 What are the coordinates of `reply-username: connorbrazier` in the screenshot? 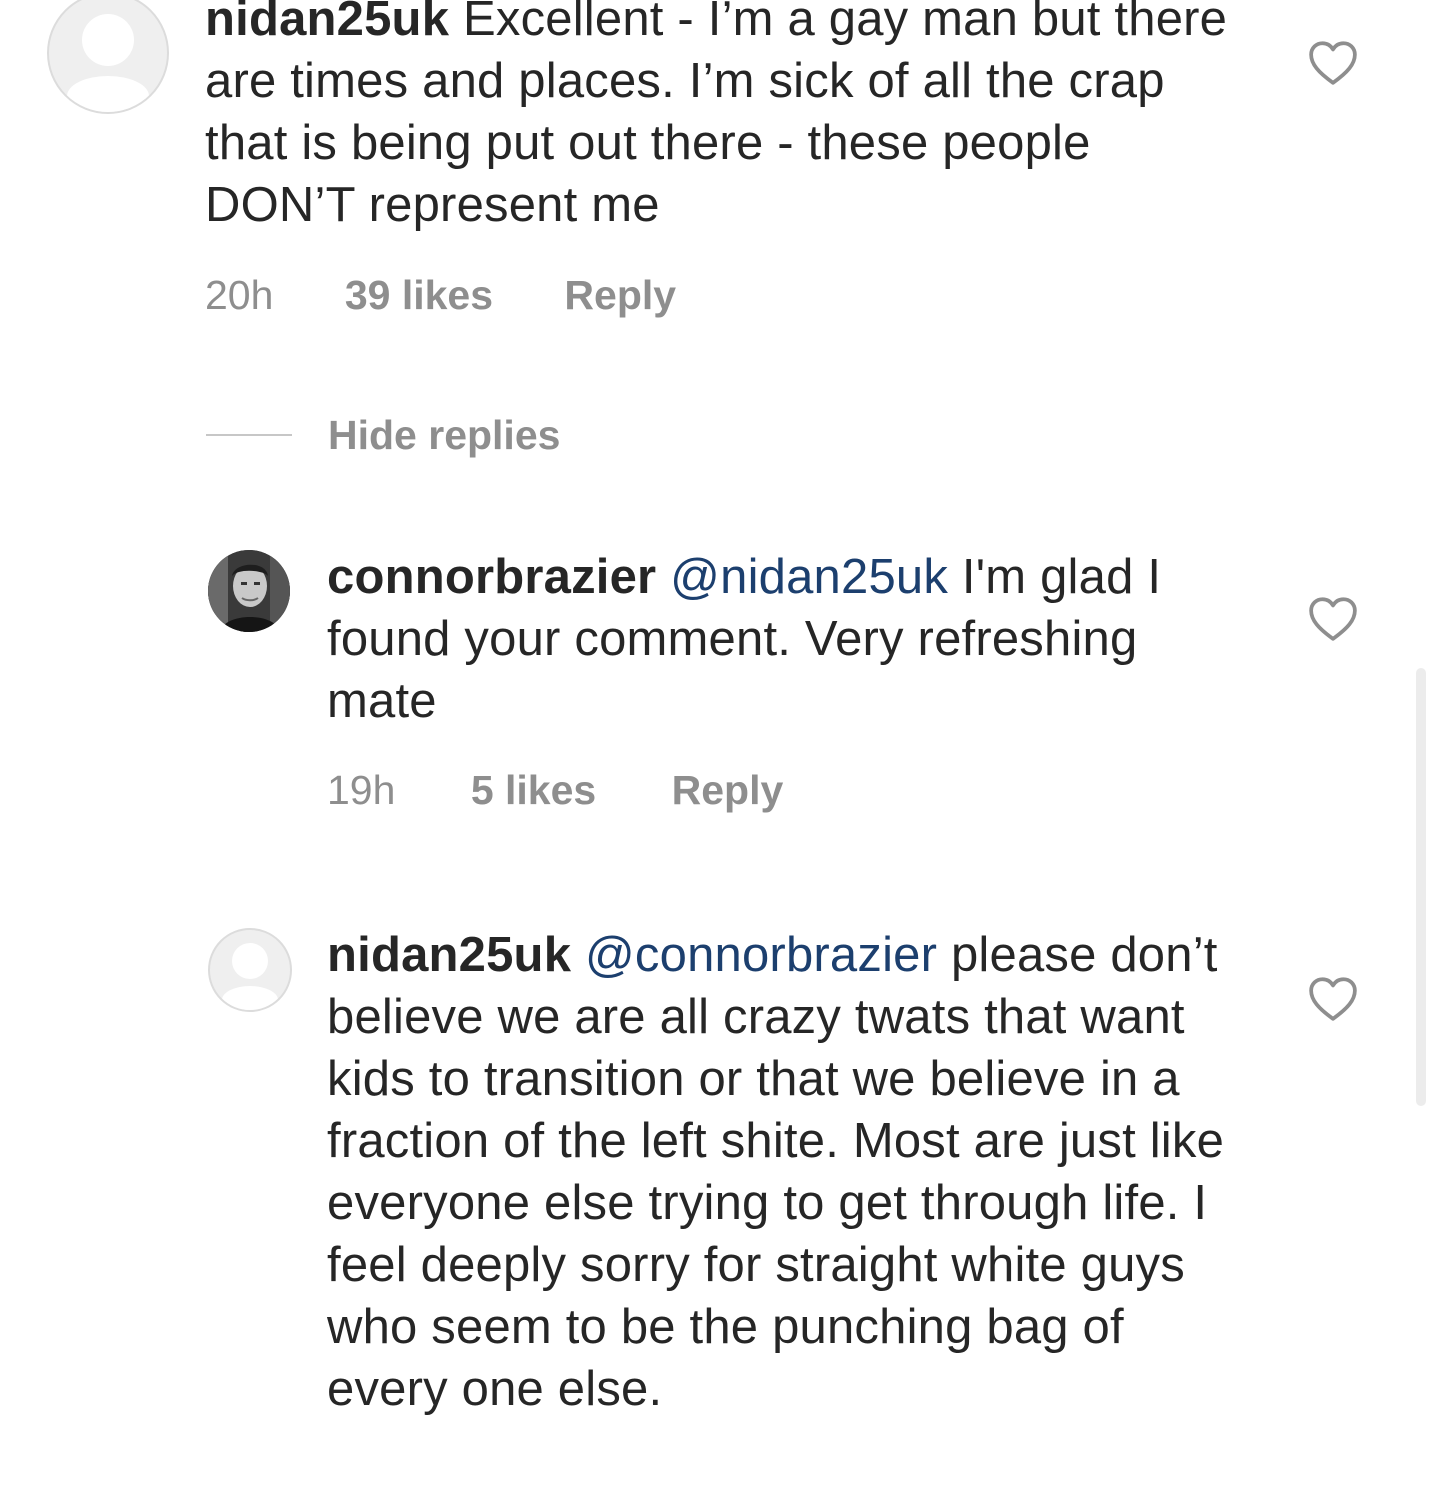 It's located at (491, 577).